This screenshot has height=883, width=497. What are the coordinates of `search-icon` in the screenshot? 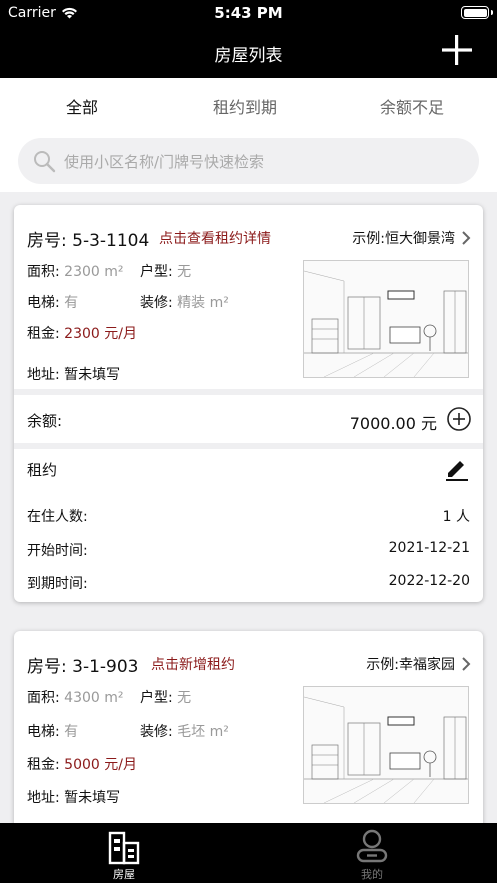 It's located at (45, 162).